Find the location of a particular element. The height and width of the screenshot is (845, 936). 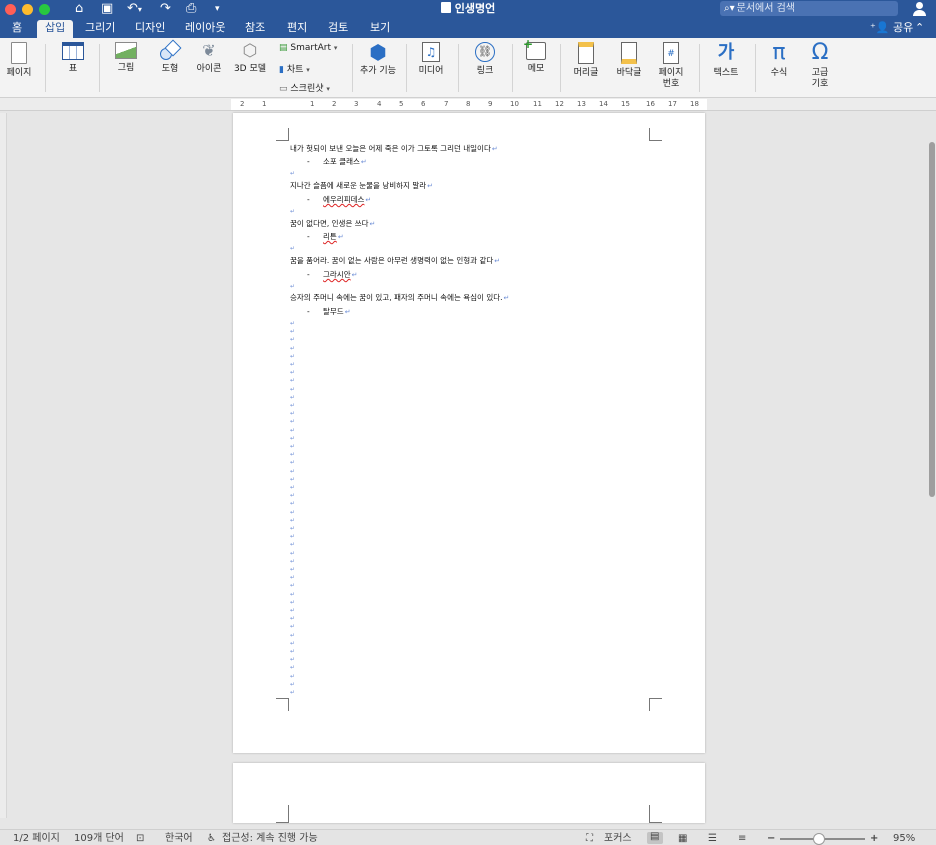

account-icon is located at coordinates (919, 9).